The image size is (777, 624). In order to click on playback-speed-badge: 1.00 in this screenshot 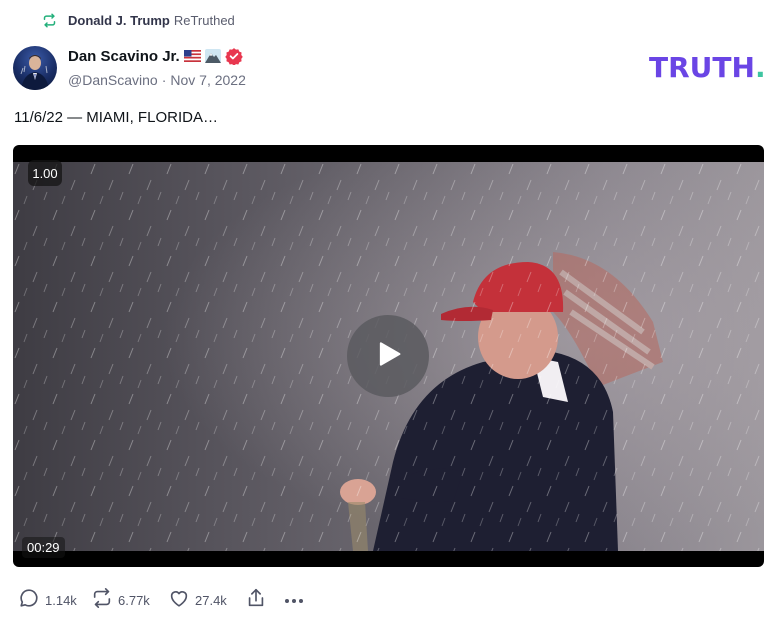, I will do `click(45, 173)`.